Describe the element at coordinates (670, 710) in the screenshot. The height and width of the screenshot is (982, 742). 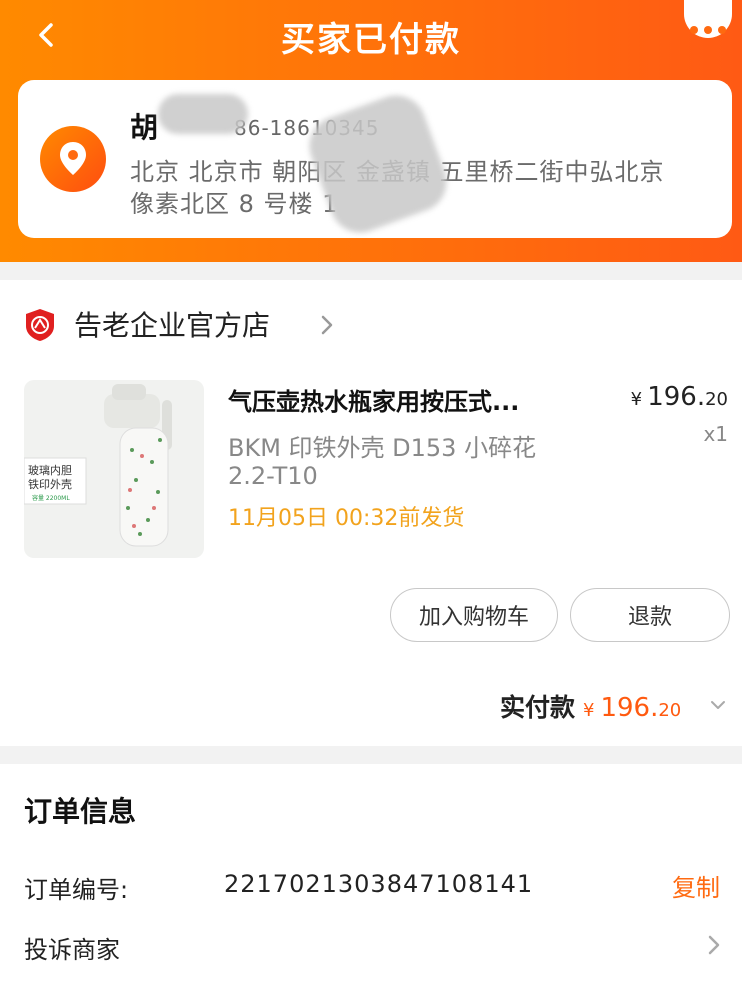
I see `paid-amount-decimal: 20` at that location.